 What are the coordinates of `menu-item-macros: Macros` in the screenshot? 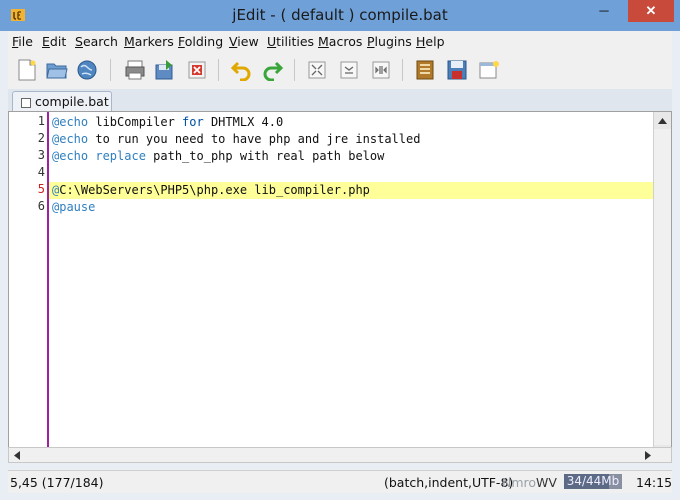 It's located at (340, 41).